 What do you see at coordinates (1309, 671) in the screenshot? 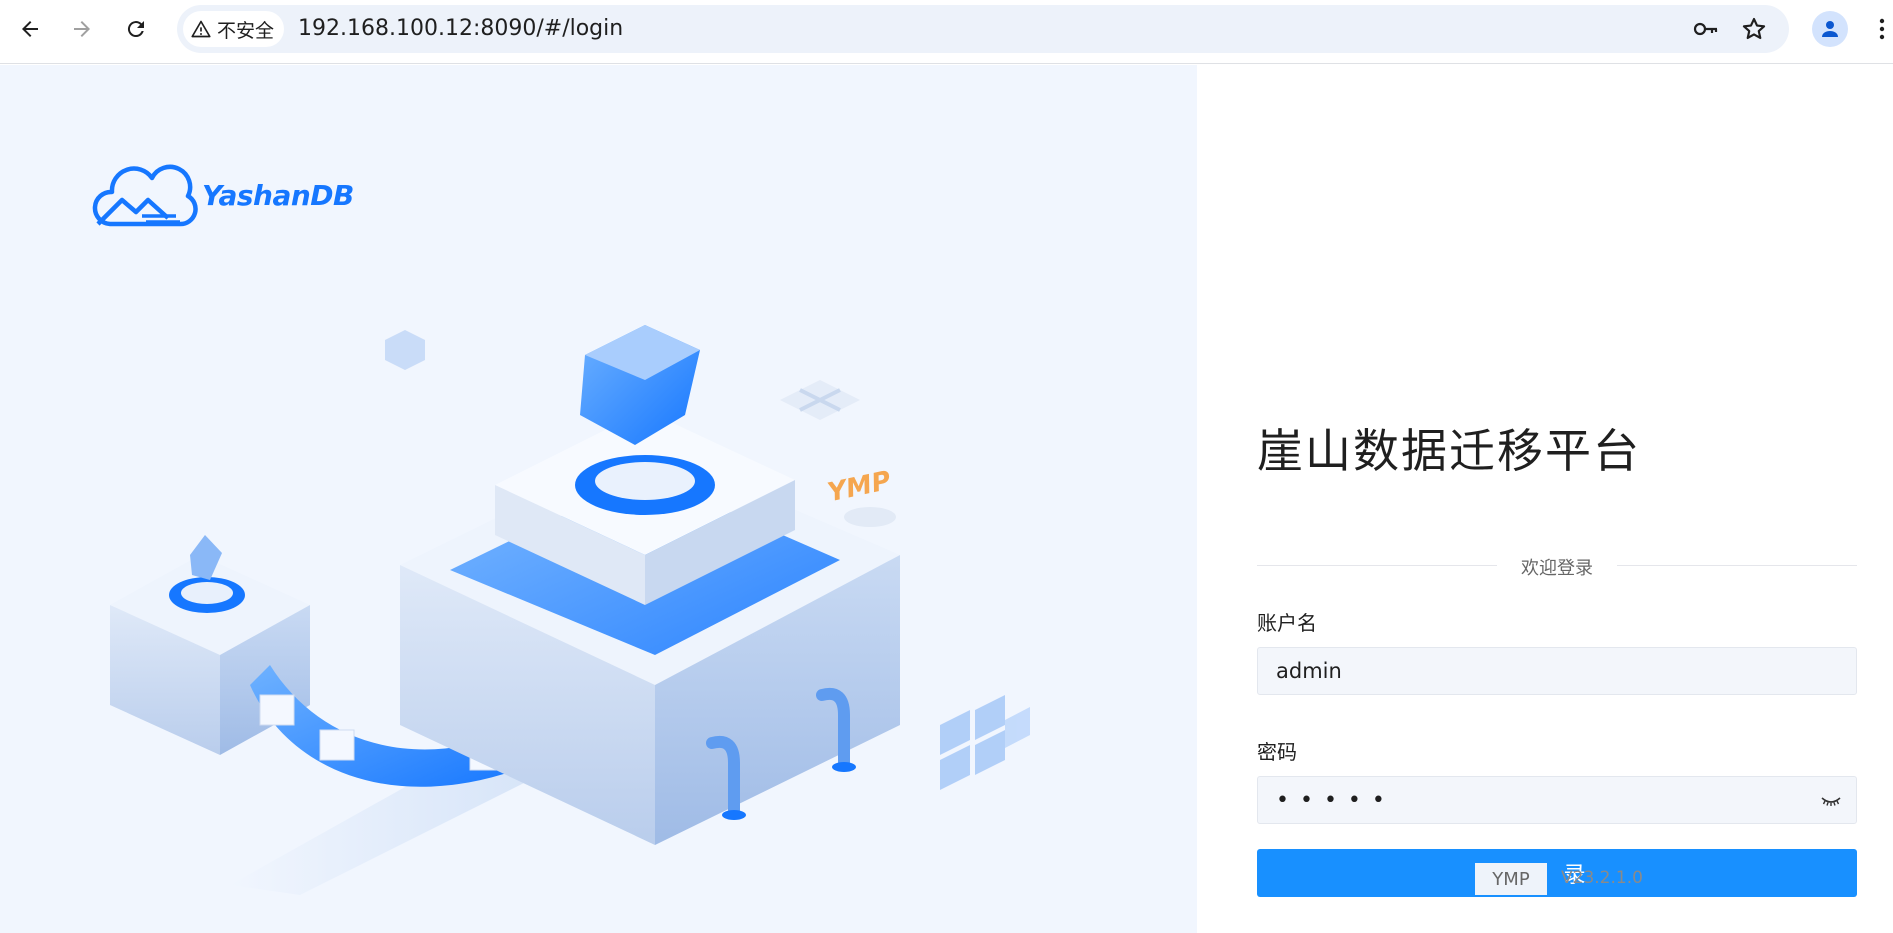
I see `username-value: admin` at bounding box center [1309, 671].